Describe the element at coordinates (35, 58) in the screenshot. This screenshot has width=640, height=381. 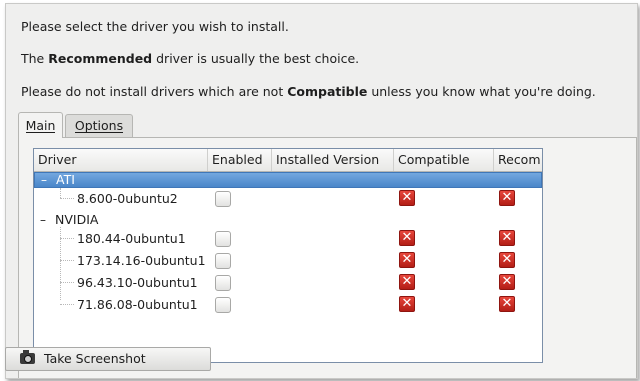
I see `intro-text-2a: The` at that location.